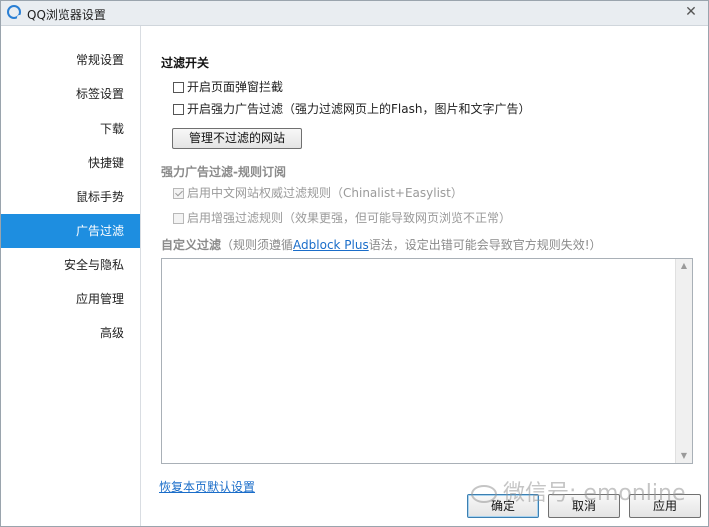 The width and height of the screenshot is (709, 527). What do you see at coordinates (684, 456) in the screenshot?
I see `scroll-down-arrow-icon: ▼` at bounding box center [684, 456].